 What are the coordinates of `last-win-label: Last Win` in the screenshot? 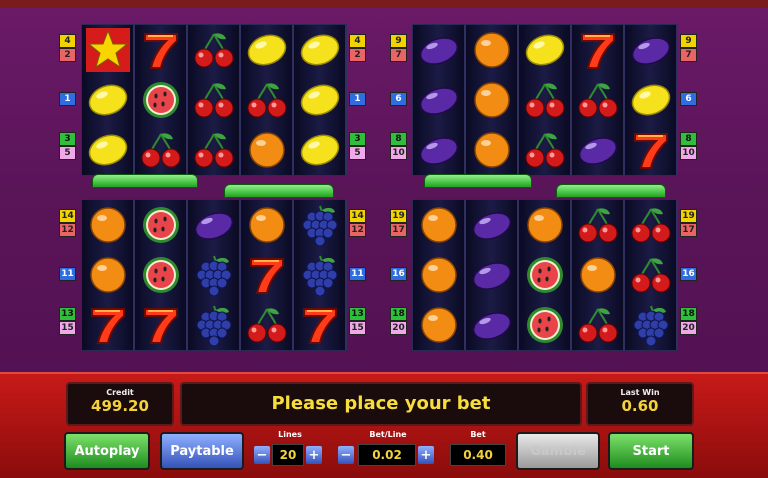 It's located at (640, 392).